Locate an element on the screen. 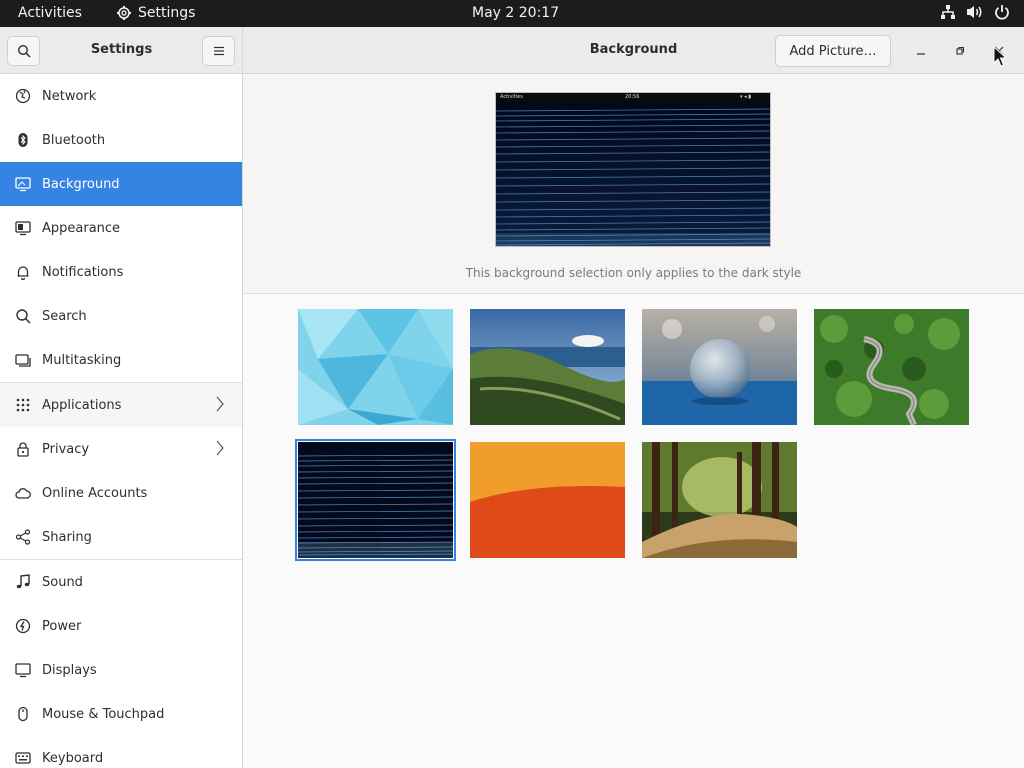 This screenshot has width=1024, height=768. wallpaper-forest-road-aerial is located at coordinates (891, 367).